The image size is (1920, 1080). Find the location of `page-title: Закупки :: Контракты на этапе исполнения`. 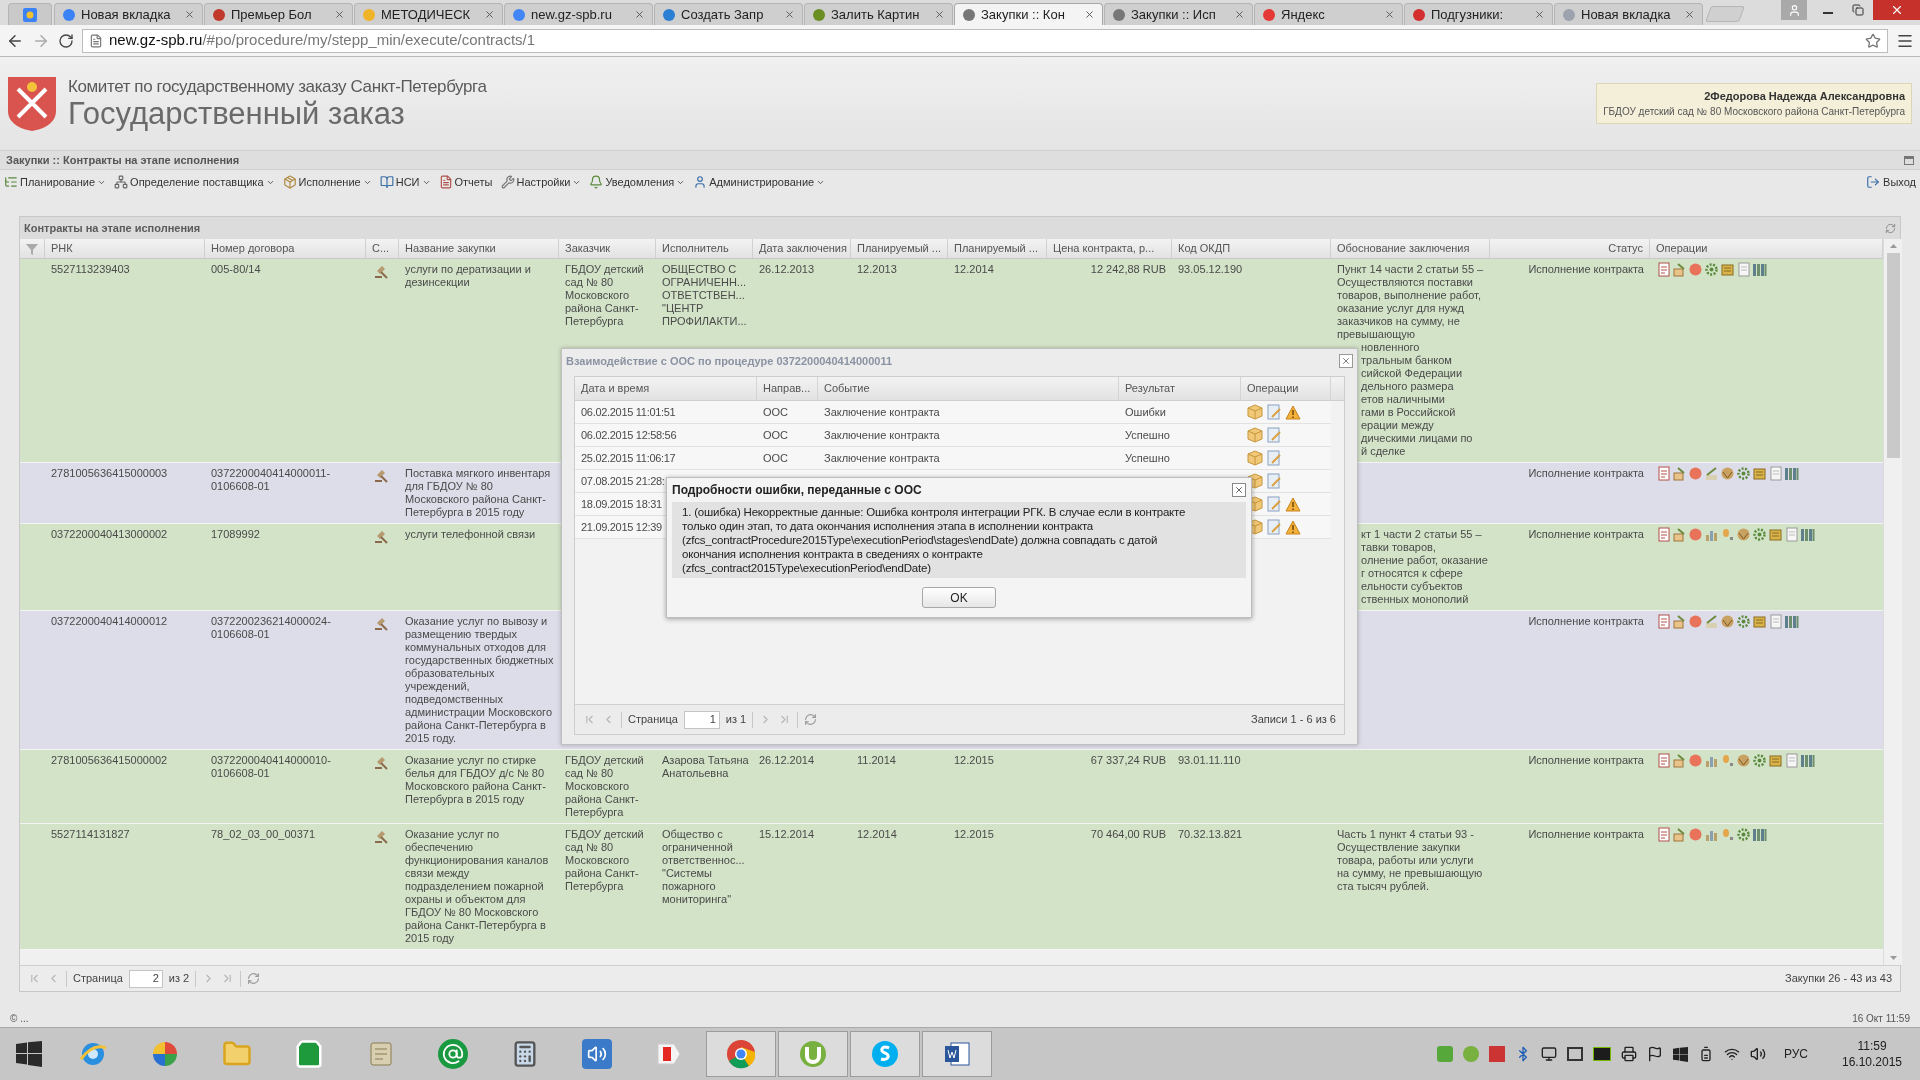

page-title: Закупки :: Контракты на этапе исполнения is located at coordinates (123, 160).